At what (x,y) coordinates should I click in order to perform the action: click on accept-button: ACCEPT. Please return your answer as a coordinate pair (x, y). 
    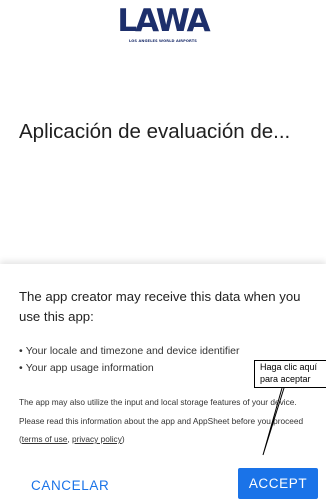
    Looking at the image, I should click on (278, 483).